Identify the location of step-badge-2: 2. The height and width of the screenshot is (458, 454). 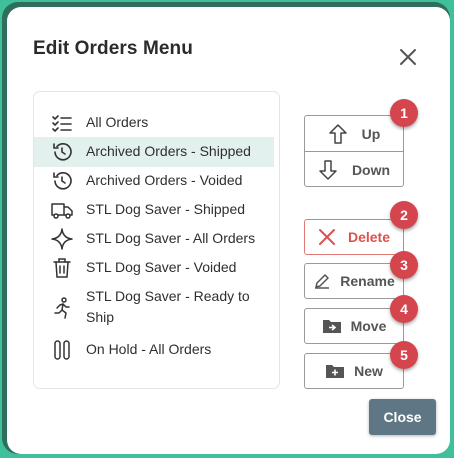
(404, 215).